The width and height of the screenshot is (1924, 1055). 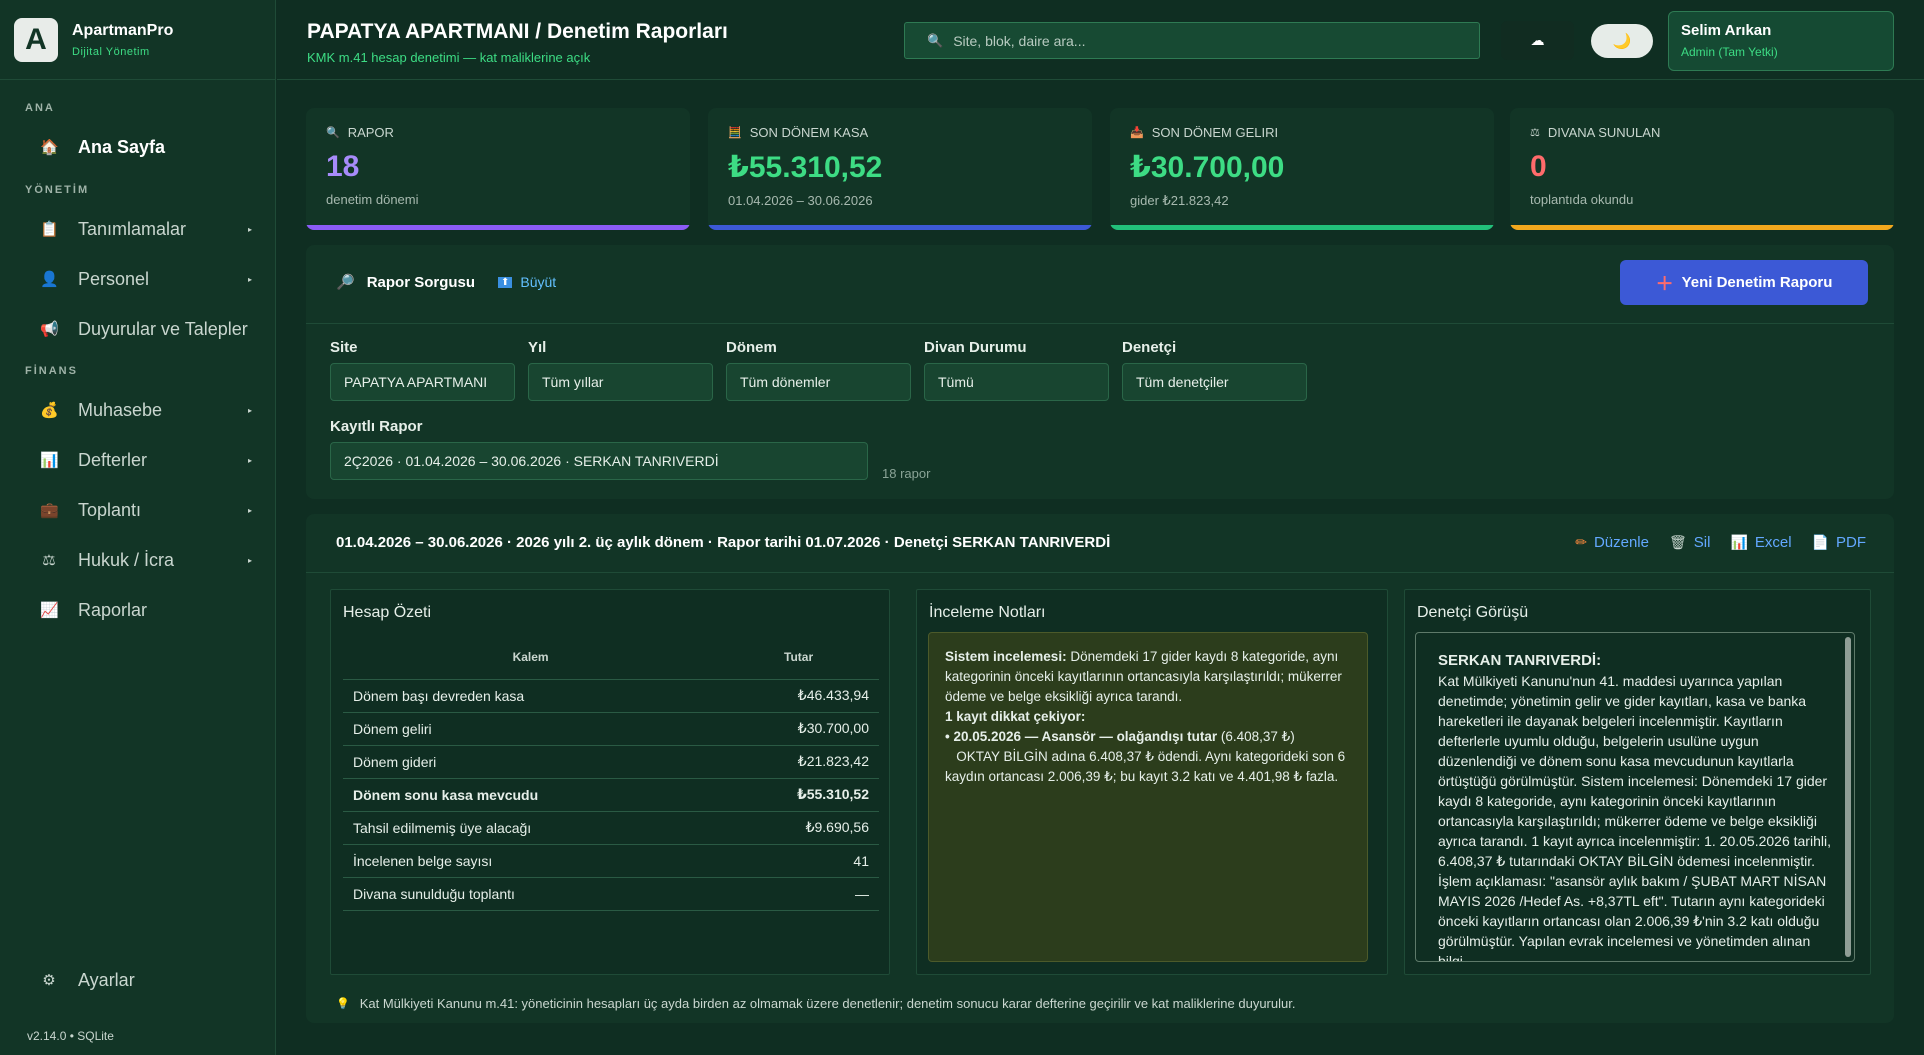 What do you see at coordinates (798, 828) in the screenshot?
I see `row-amount: ₺9.690,56` at bounding box center [798, 828].